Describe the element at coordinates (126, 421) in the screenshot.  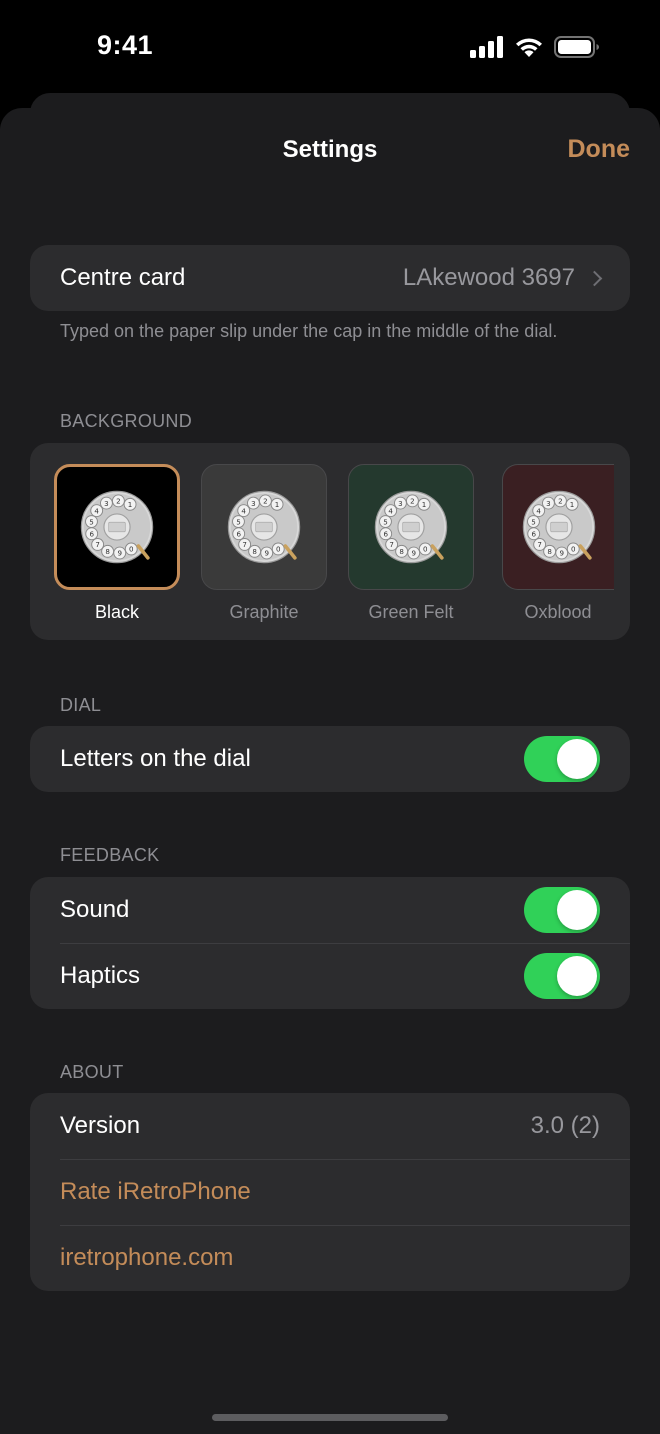
I see `background-section-header: BACKGROUND` at that location.